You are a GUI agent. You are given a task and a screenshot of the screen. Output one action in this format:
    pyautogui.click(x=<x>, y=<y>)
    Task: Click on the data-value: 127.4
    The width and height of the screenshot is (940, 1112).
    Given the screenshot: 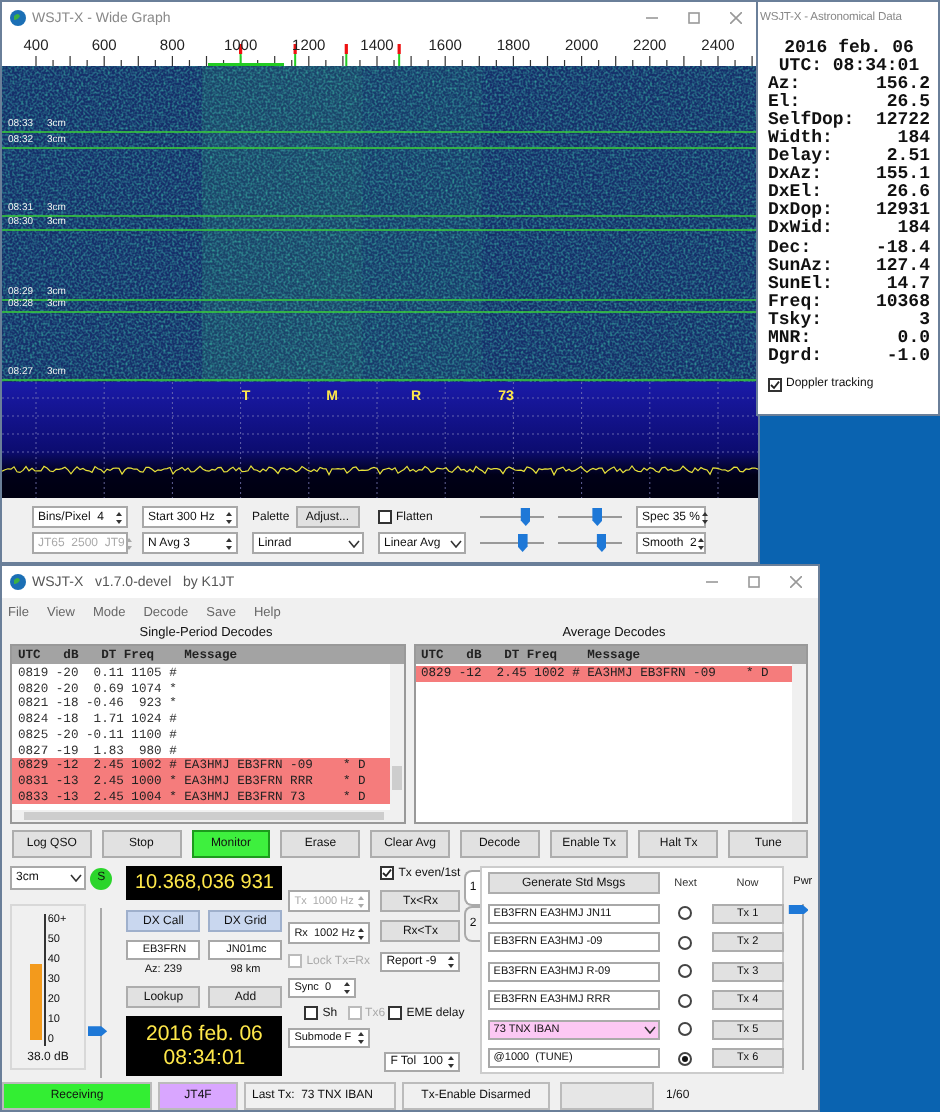 What is the action you would take?
    pyautogui.click(x=902, y=266)
    